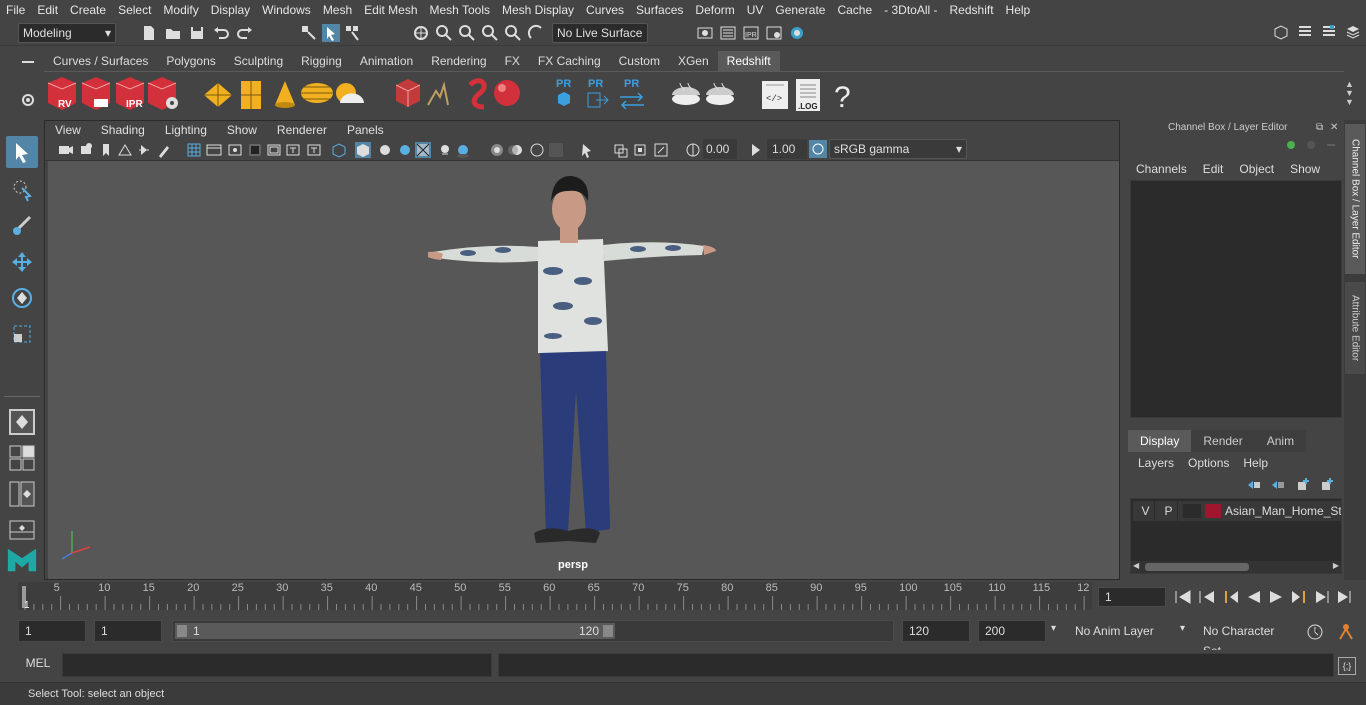 The height and width of the screenshot is (705, 1366). What do you see at coordinates (1281, 32) in the screenshot?
I see `modeling-toolkit-icon` at bounding box center [1281, 32].